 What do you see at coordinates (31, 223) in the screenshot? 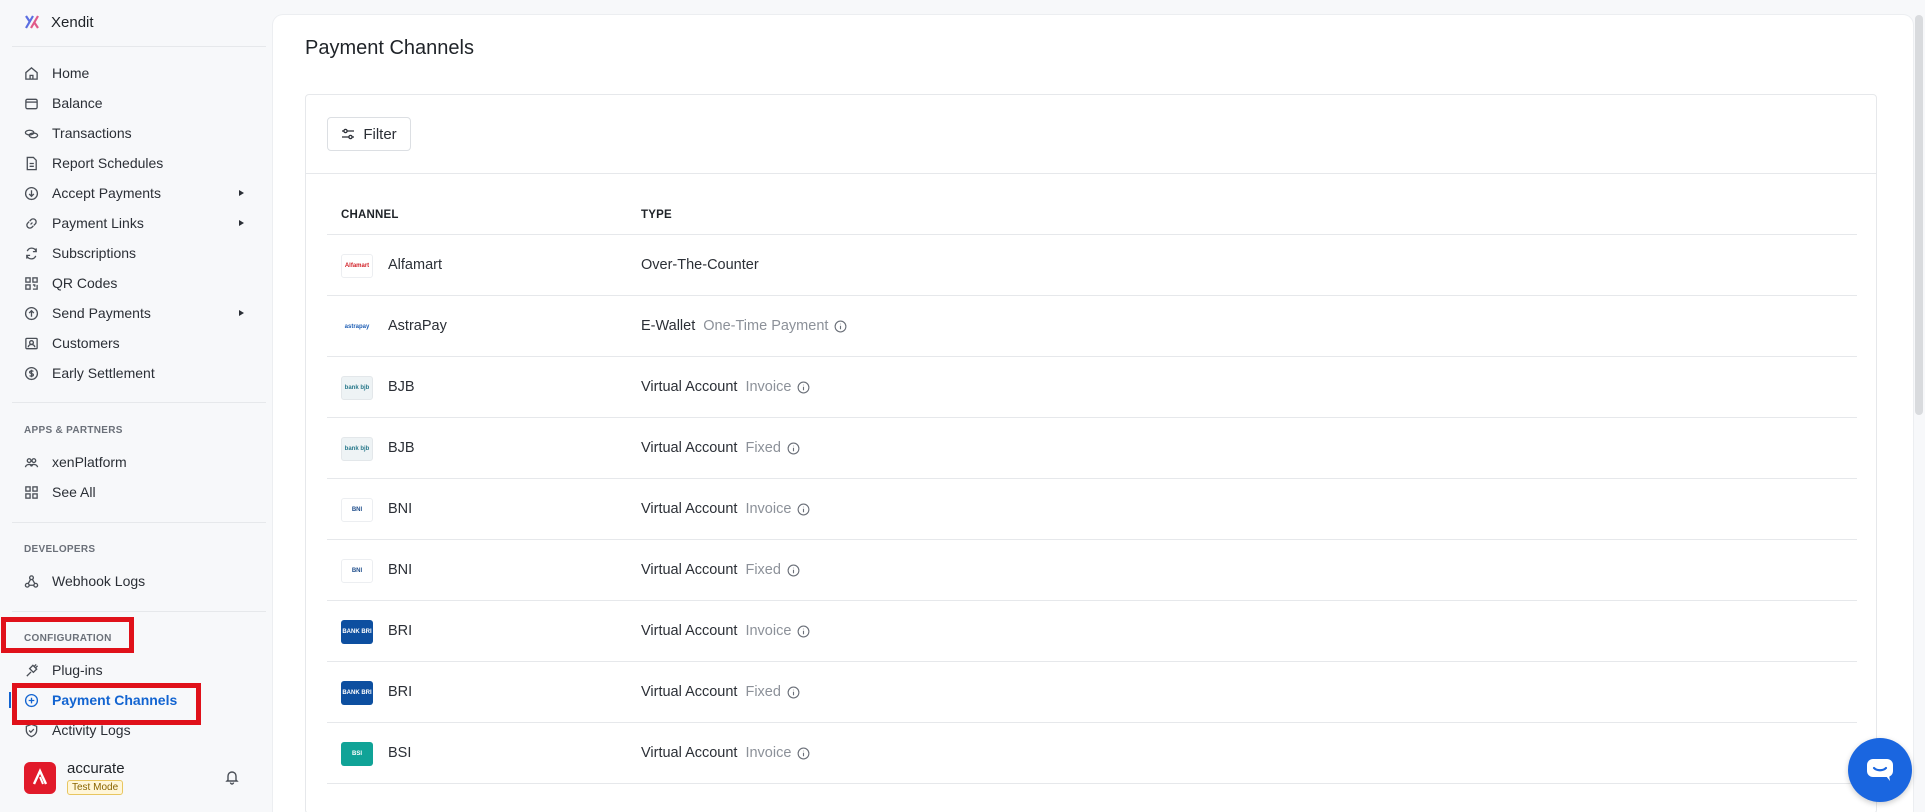
I see `link-icon` at bounding box center [31, 223].